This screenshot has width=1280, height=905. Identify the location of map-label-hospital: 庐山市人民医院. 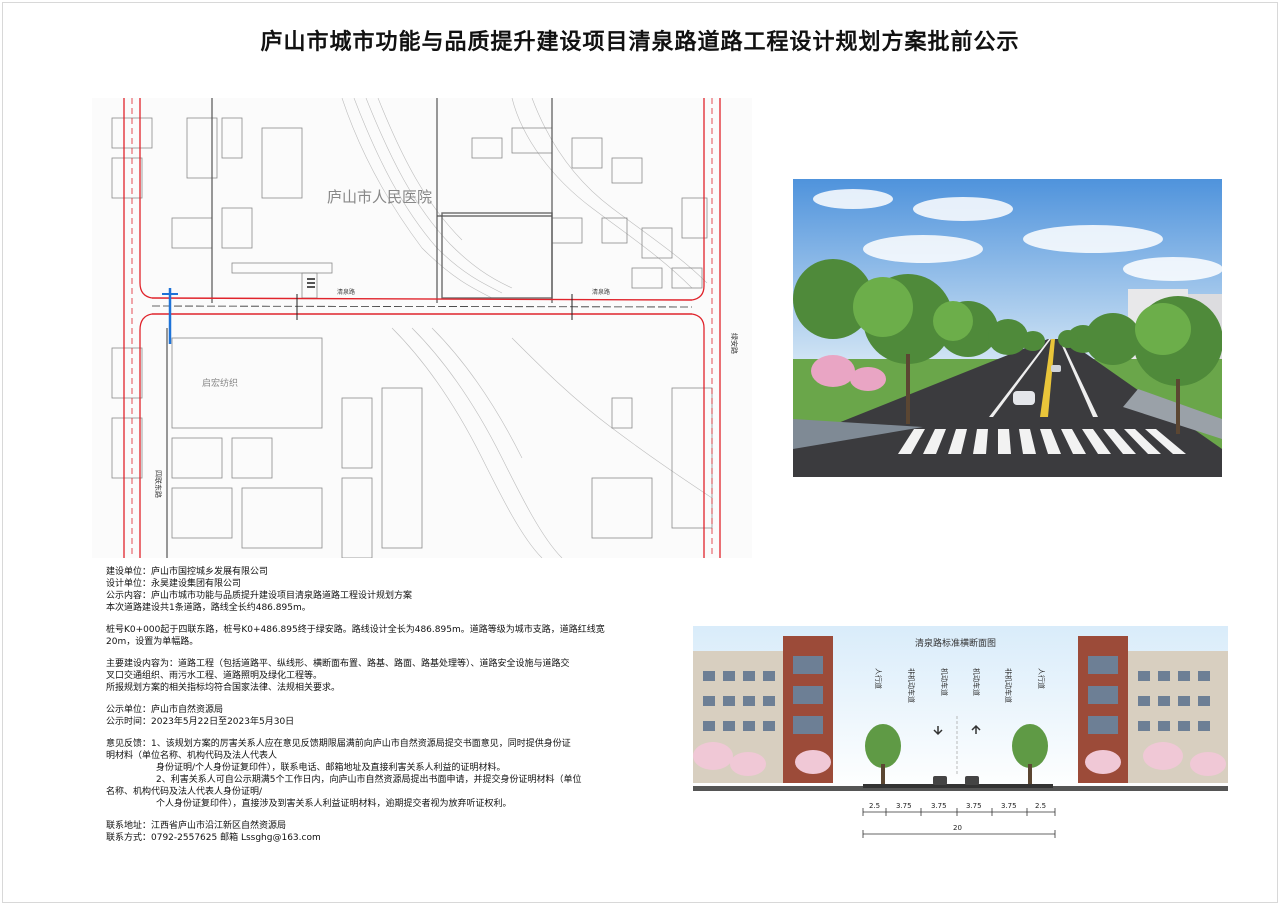
(379, 197).